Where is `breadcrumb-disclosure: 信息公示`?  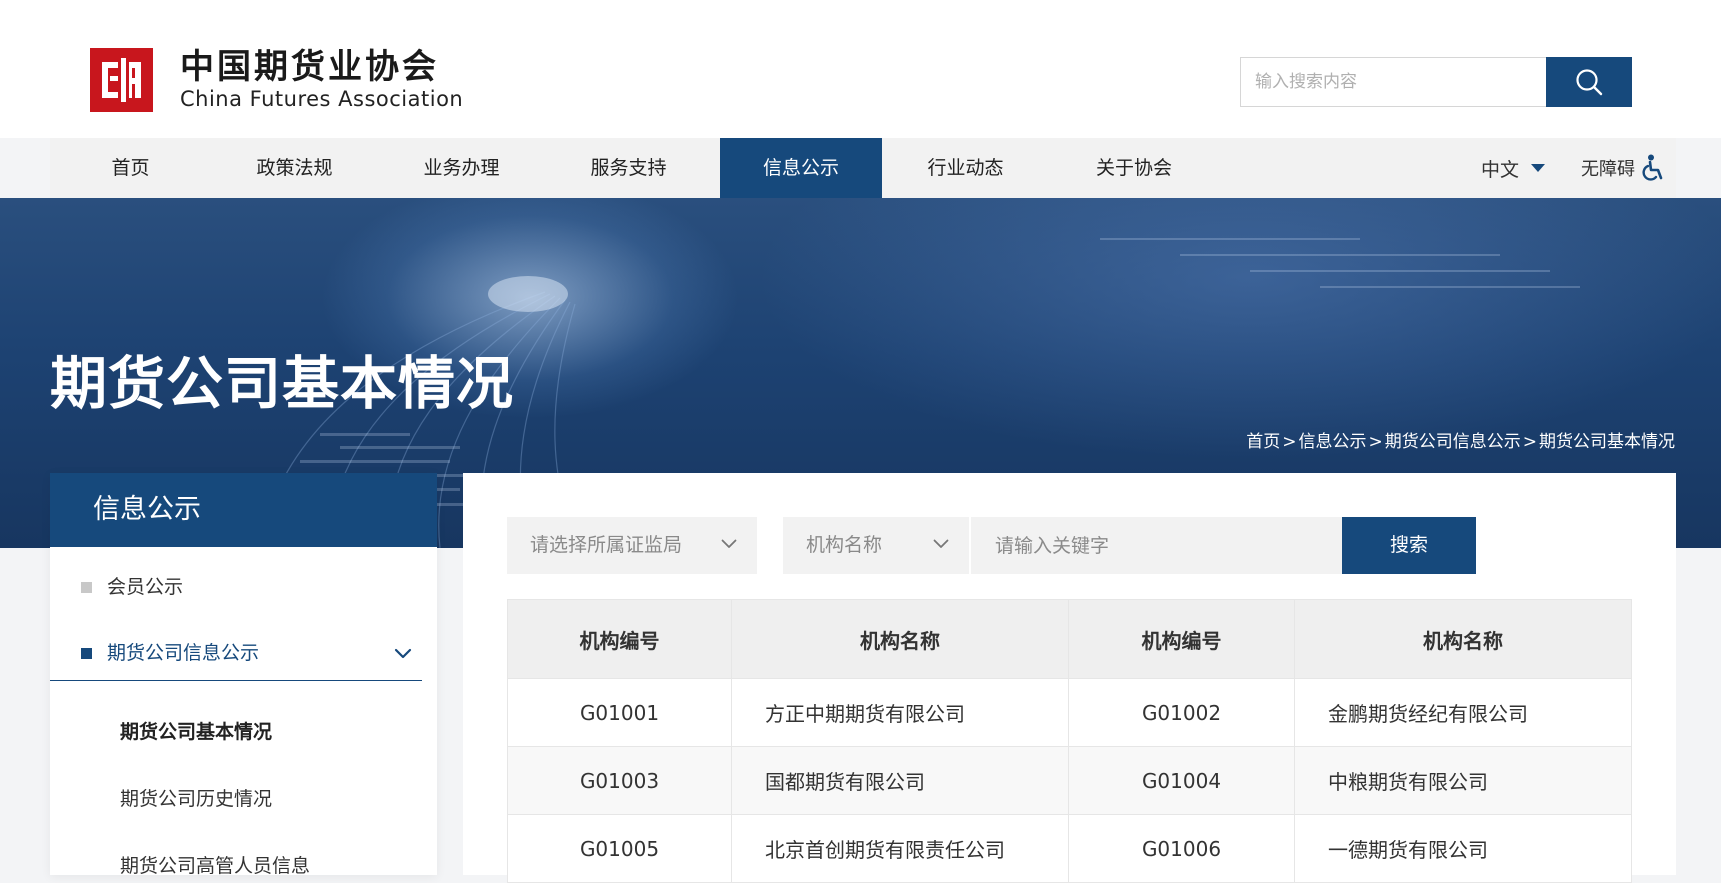
breadcrumb-disclosure: 信息公示 is located at coordinates (1333, 442).